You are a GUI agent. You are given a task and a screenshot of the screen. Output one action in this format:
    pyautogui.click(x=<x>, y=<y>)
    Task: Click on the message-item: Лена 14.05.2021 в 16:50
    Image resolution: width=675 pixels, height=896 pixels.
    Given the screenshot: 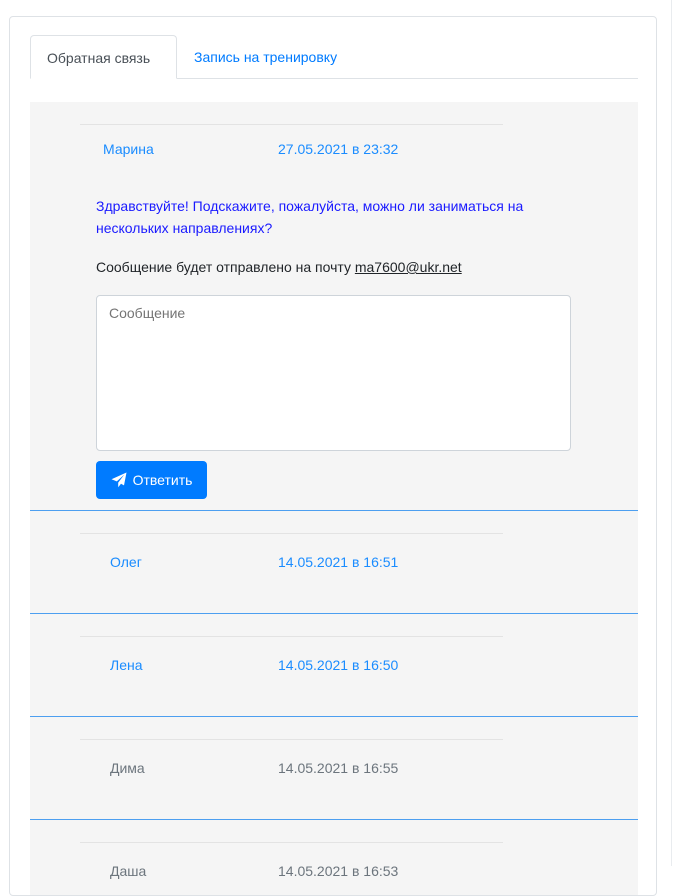 What is the action you would take?
    pyautogui.click(x=334, y=665)
    